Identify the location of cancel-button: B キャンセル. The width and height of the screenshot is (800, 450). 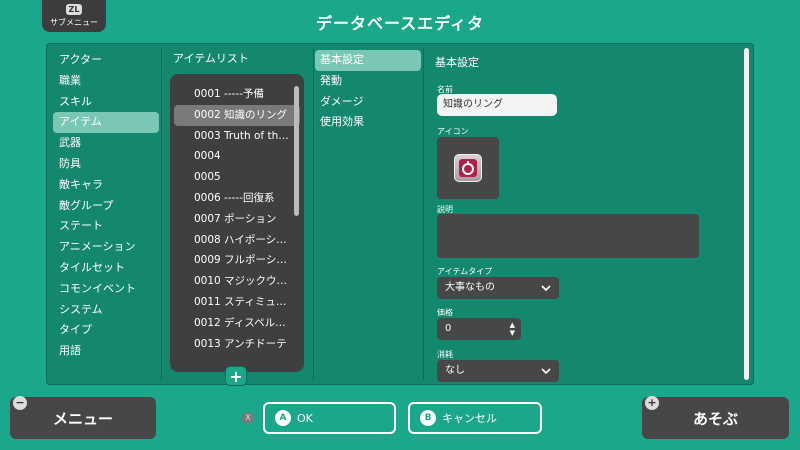
(475, 418).